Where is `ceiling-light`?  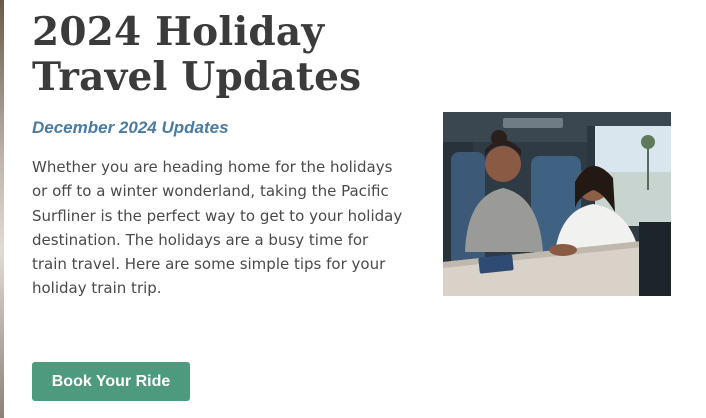 ceiling-light is located at coordinates (533, 123).